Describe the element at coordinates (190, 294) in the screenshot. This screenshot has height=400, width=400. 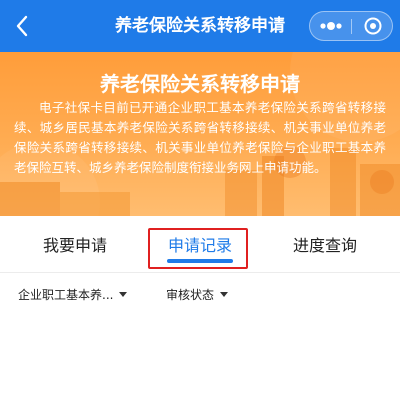
I see `review-status-filter-label: 审核状态` at that location.